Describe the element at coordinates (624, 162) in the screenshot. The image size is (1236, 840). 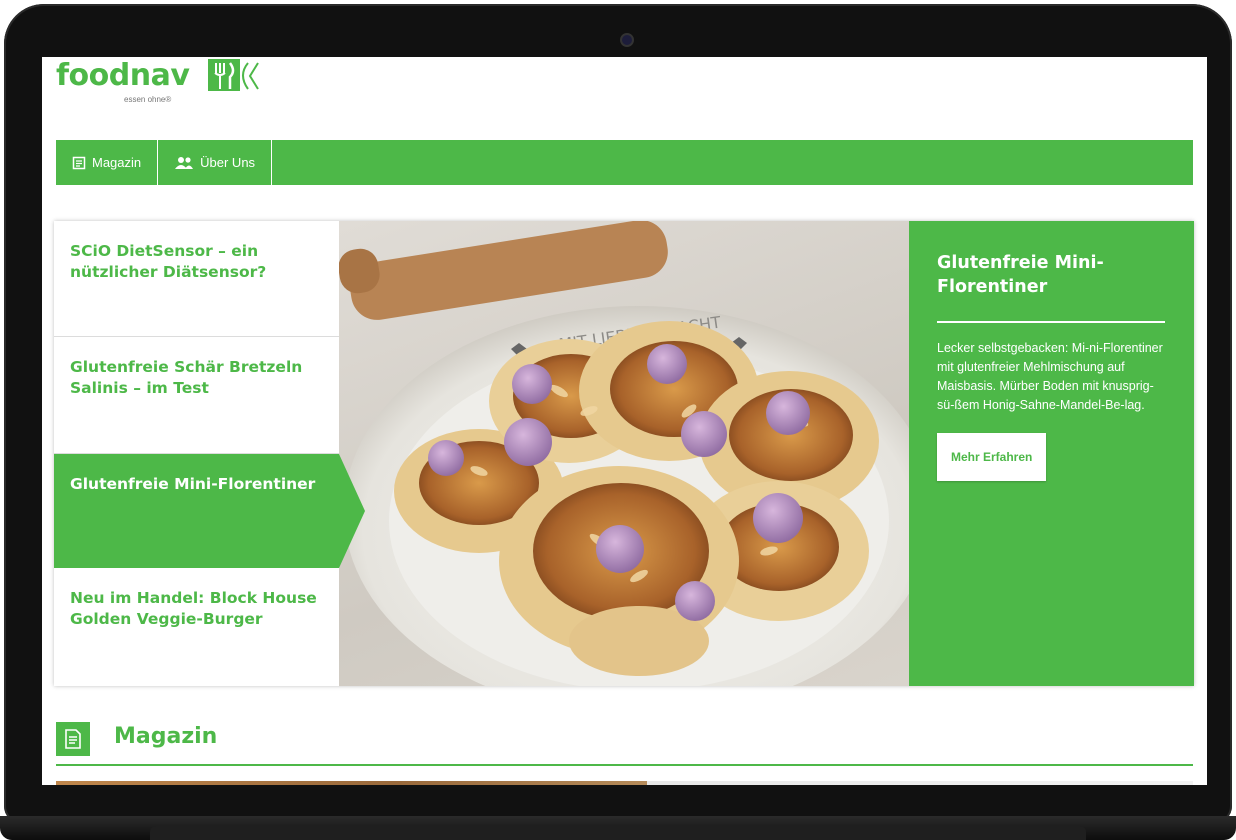
I see `main-nav: Magazin Über Uns` at that location.